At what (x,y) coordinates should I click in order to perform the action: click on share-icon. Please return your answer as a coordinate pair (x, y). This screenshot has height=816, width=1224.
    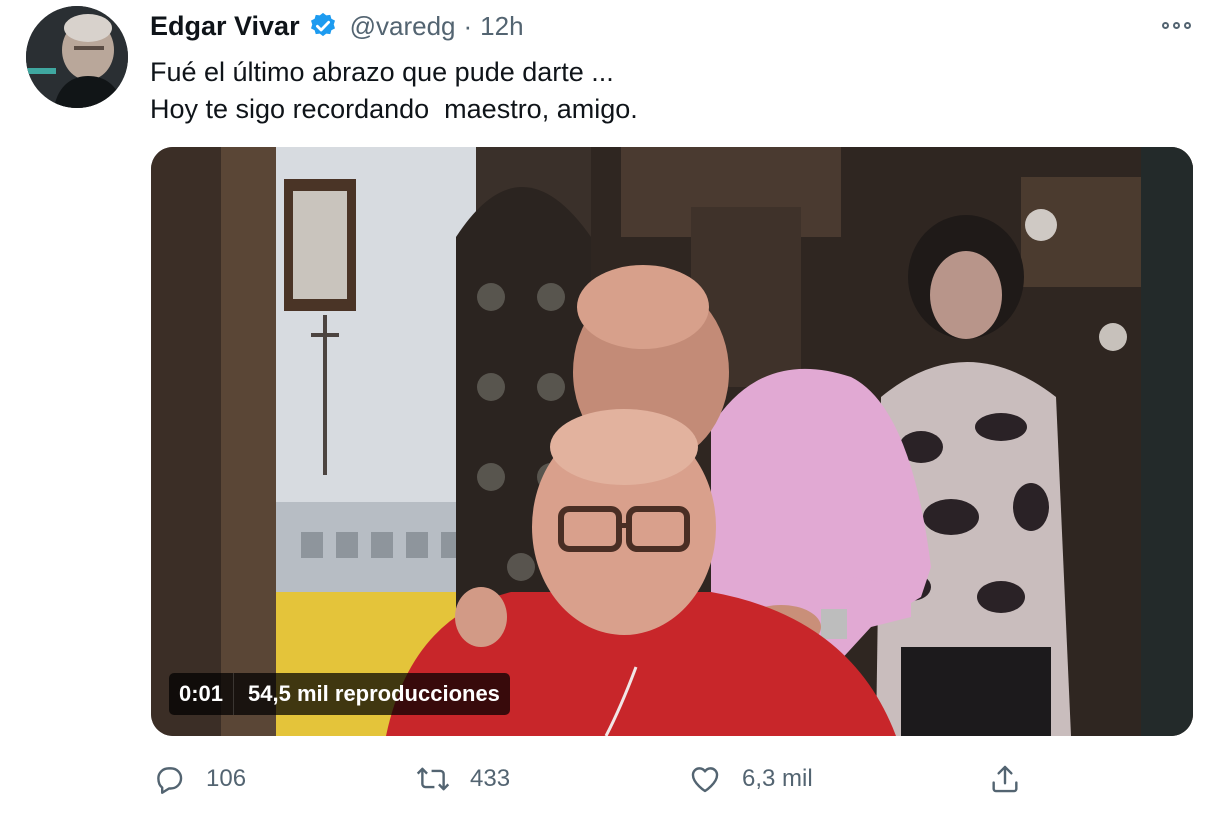
    Looking at the image, I should click on (1005, 779).